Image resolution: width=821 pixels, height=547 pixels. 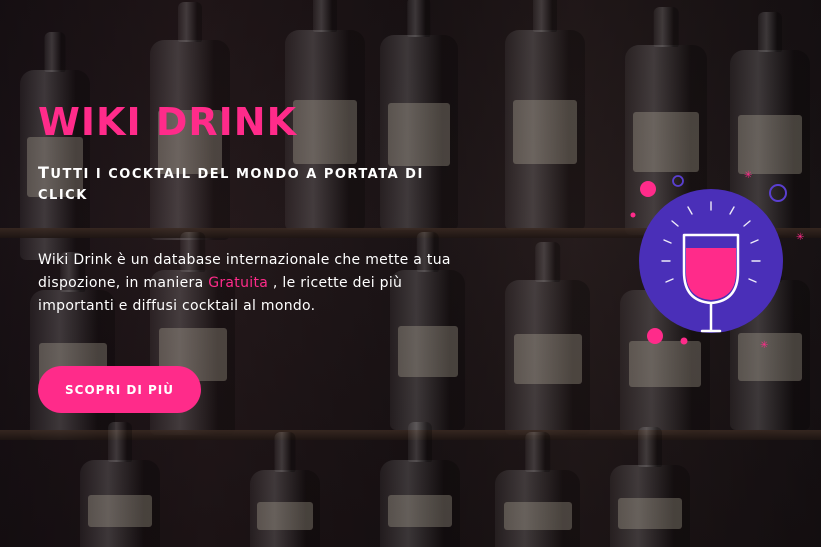 What do you see at coordinates (44, 172) in the screenshot?
I see `subtitle-initial: T` at bounding box center [44, 172].